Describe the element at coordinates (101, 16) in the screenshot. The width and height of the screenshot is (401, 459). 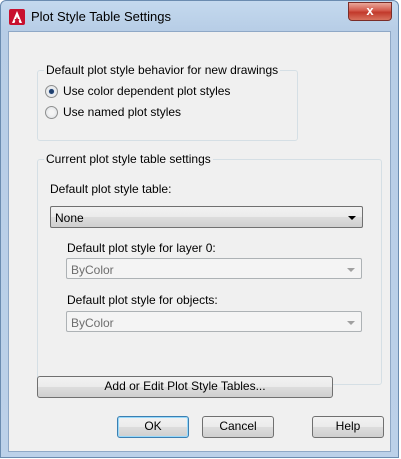
I see `window-title: Plot Style Table Settings` at that location.